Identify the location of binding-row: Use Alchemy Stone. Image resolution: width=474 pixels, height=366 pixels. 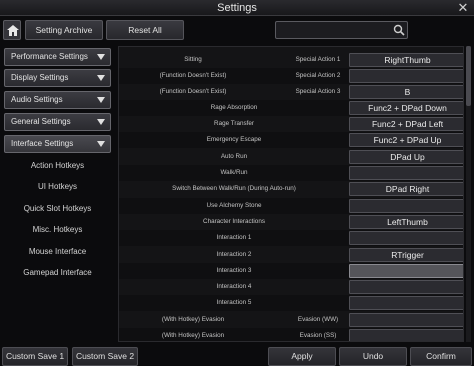
(291, 206).